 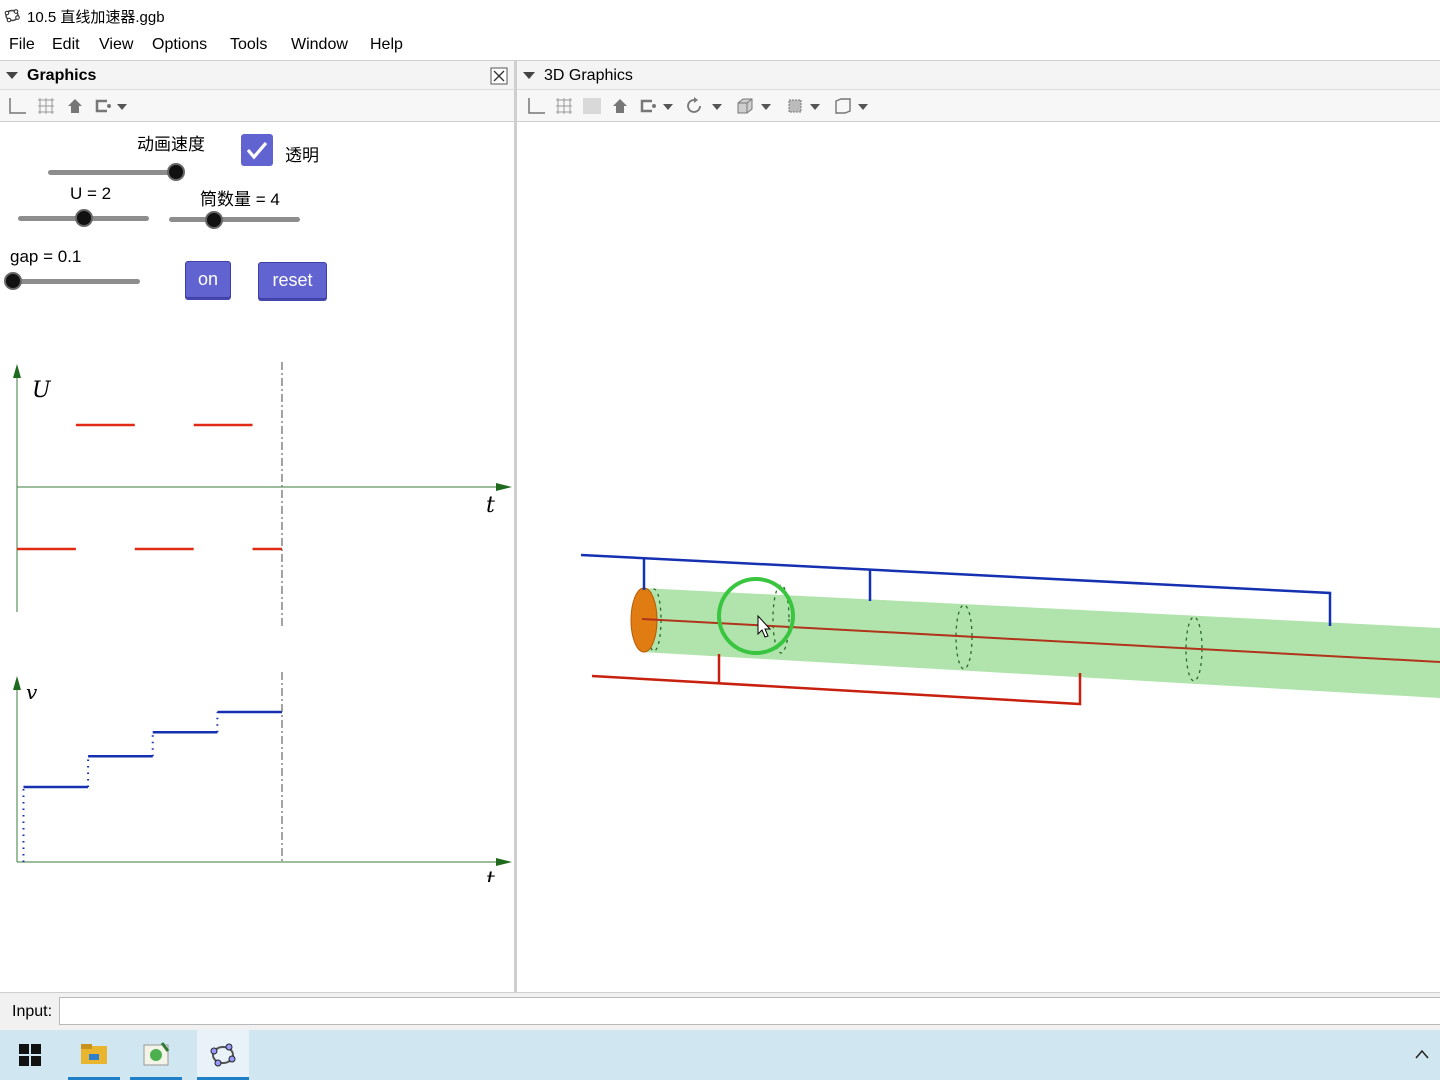 What do you see at coordinates (91, 193) in the screenshot?
I see `u-slider-label: U = 2` at bounding box center [91, 193].